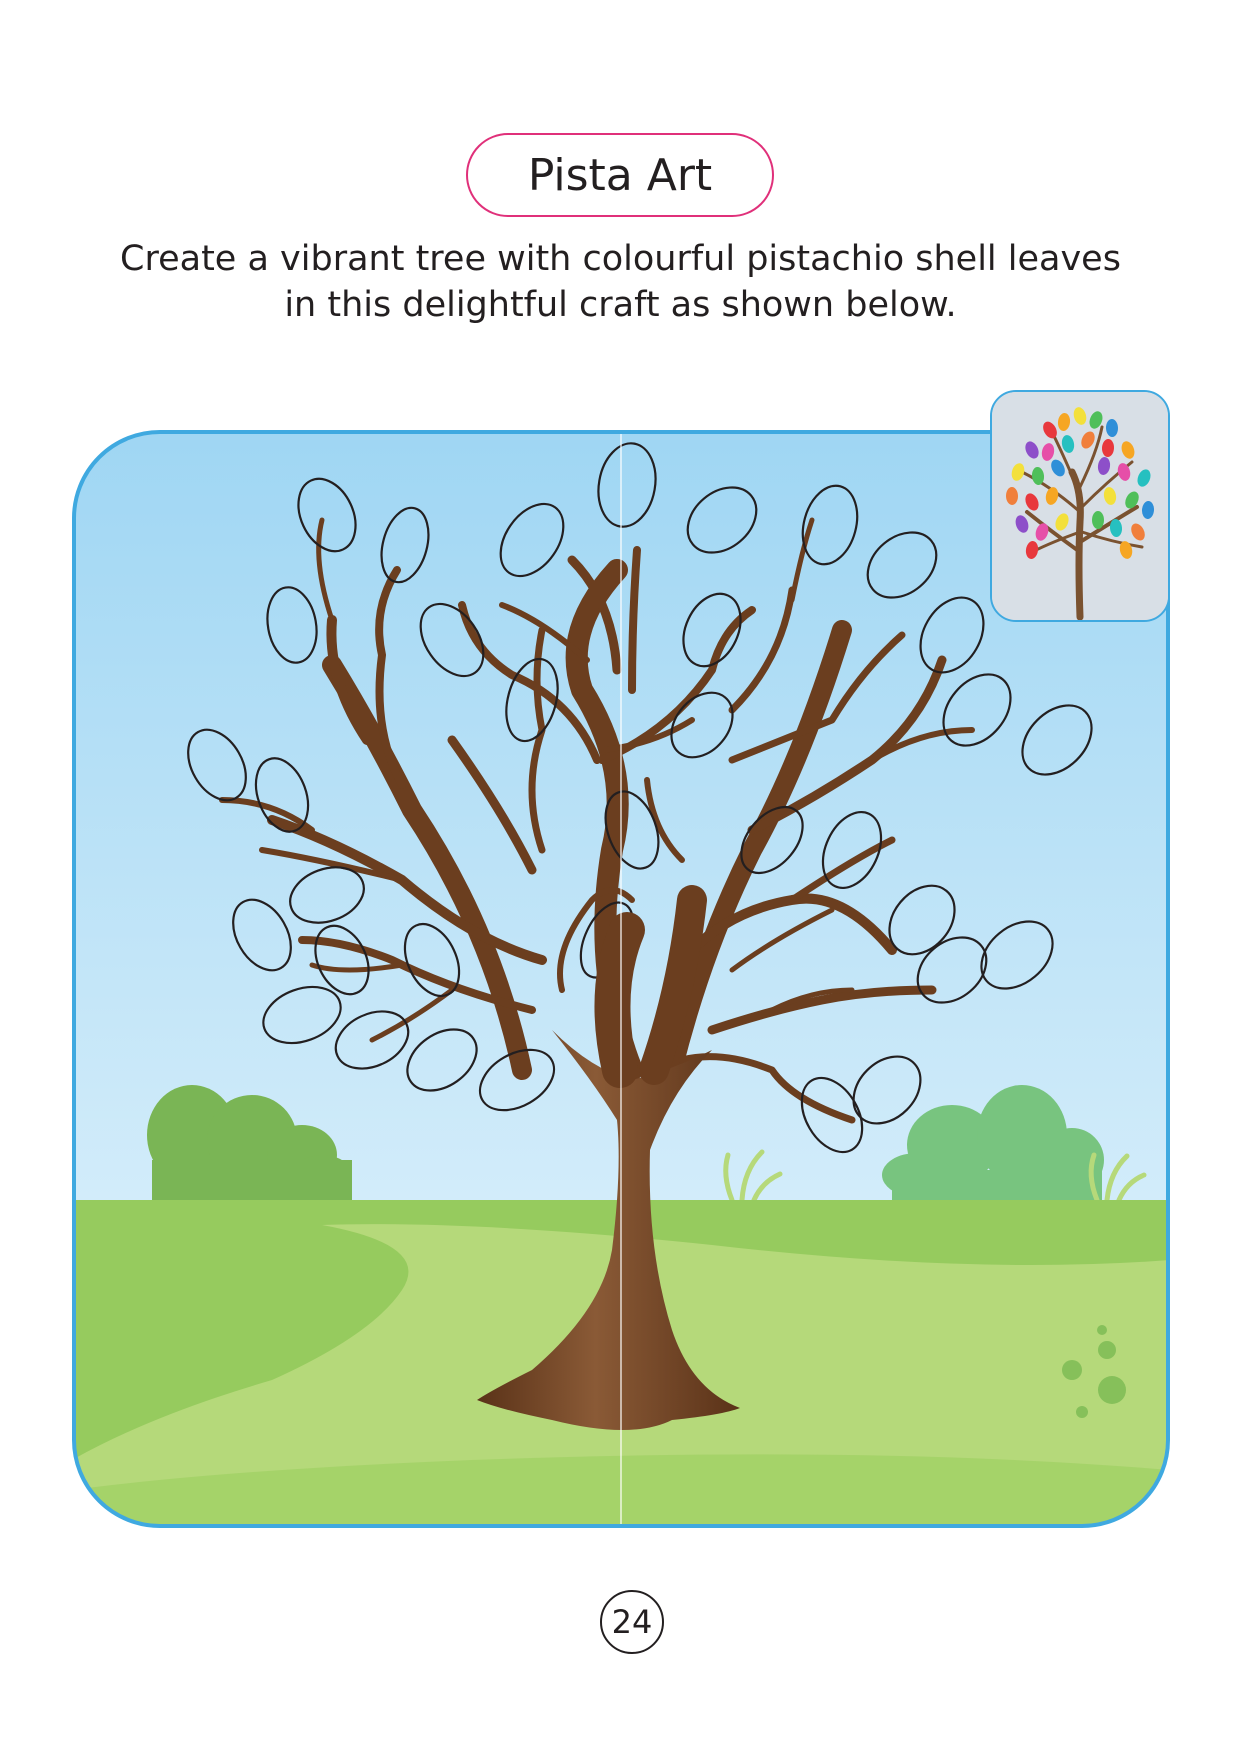 Image resolution: width=1241 pixels, height=1755 pixels. I want to click on reference-leaf, so click(1098, 520).